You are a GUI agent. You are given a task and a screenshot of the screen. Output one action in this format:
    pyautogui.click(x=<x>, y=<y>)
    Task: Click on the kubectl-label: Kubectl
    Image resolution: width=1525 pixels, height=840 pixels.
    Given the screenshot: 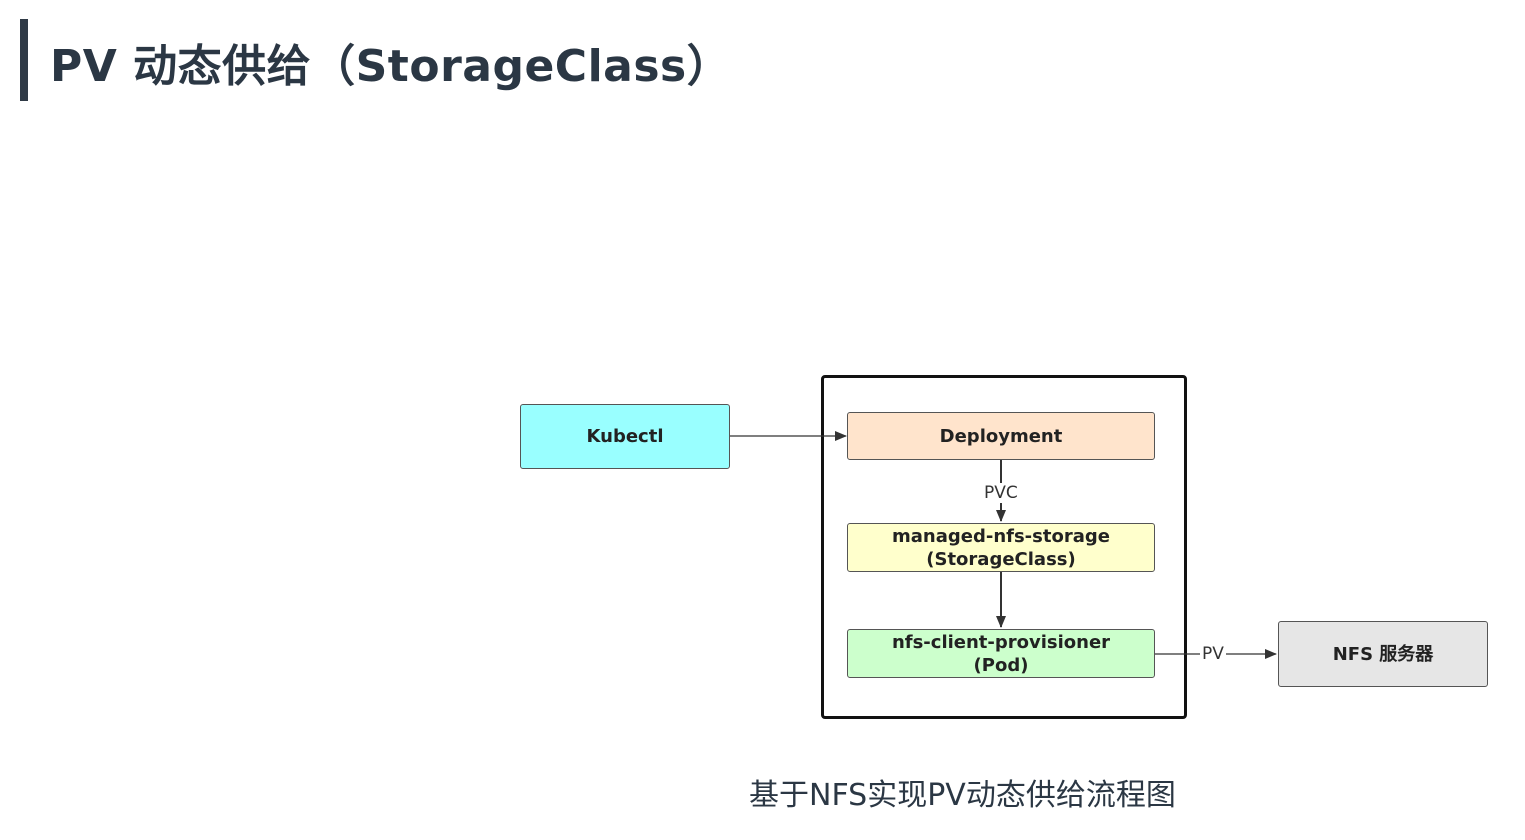 What is the action you would take?
    pyautogui.click(x=625, y=436)
    